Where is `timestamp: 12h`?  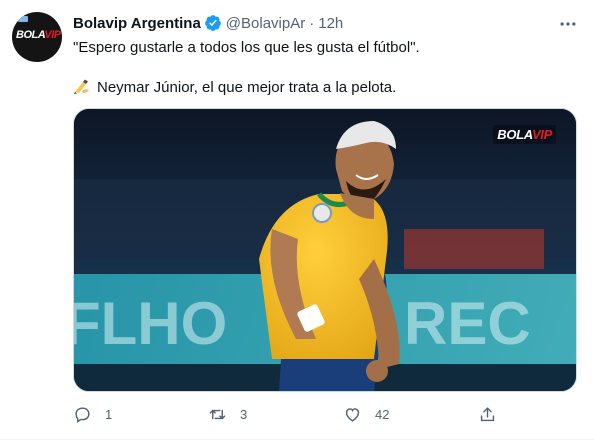
timestamp: 12h is located at coordinates (330, 23).